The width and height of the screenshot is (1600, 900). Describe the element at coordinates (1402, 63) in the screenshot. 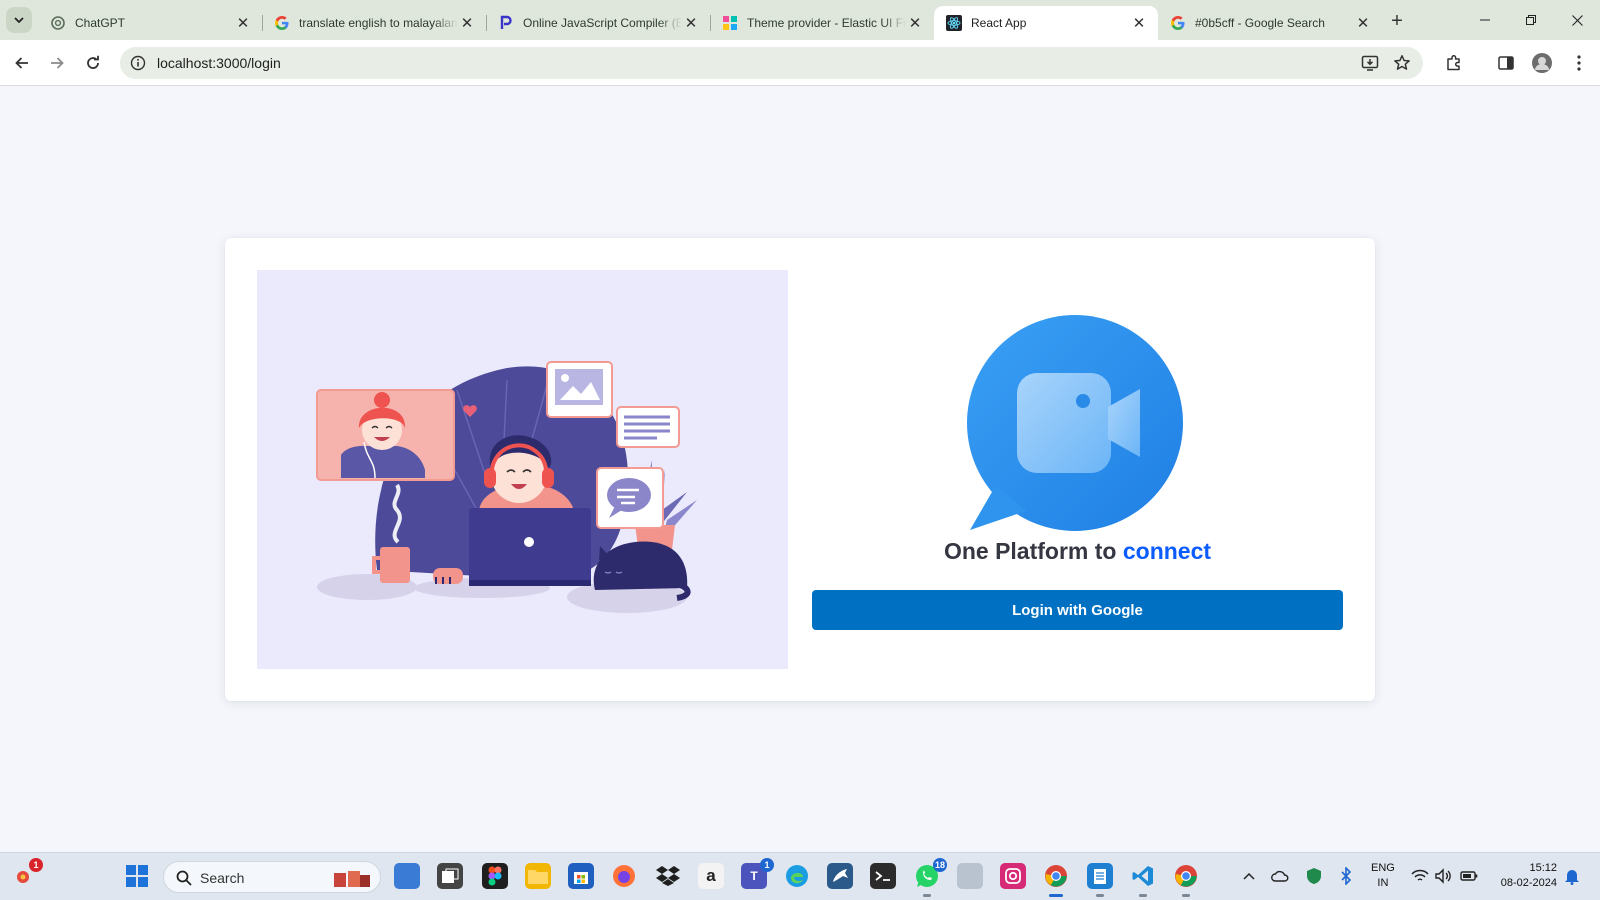

I see `bookmark-star-icon` at that location.